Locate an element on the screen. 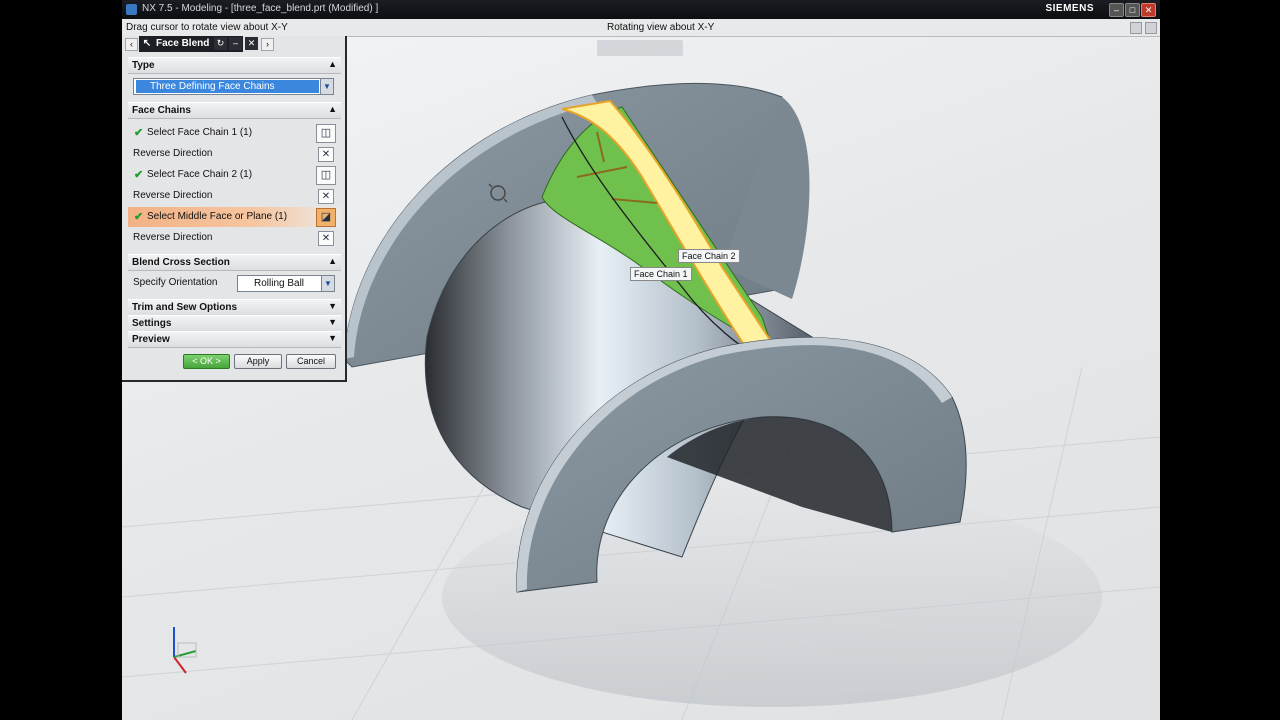  reverse-direction-2-label: Reverse Direction is located at coordinates (173, 195).